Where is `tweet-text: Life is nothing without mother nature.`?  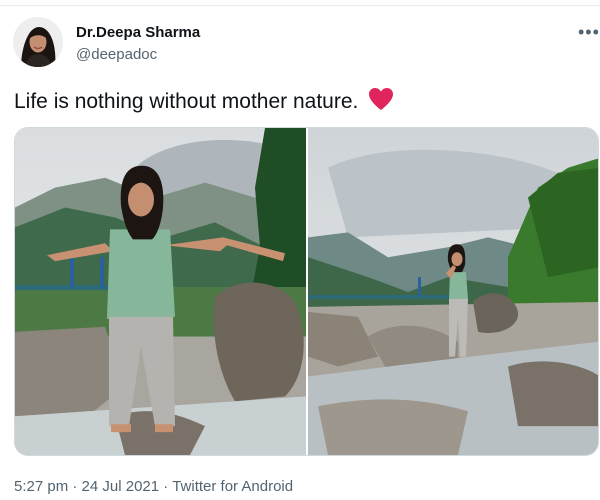 tweet-text: Life is nothing without mother nature. is located at coordinates (204, 102).